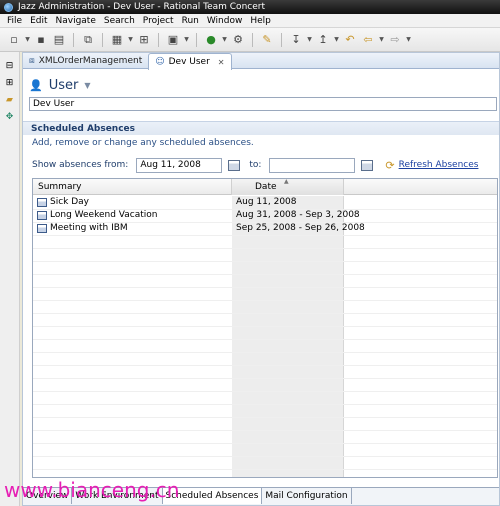  What do you see at coordinates (260, 21) in the screenshot?
I see `menu-help: Help` at bounding box center [260, 21].